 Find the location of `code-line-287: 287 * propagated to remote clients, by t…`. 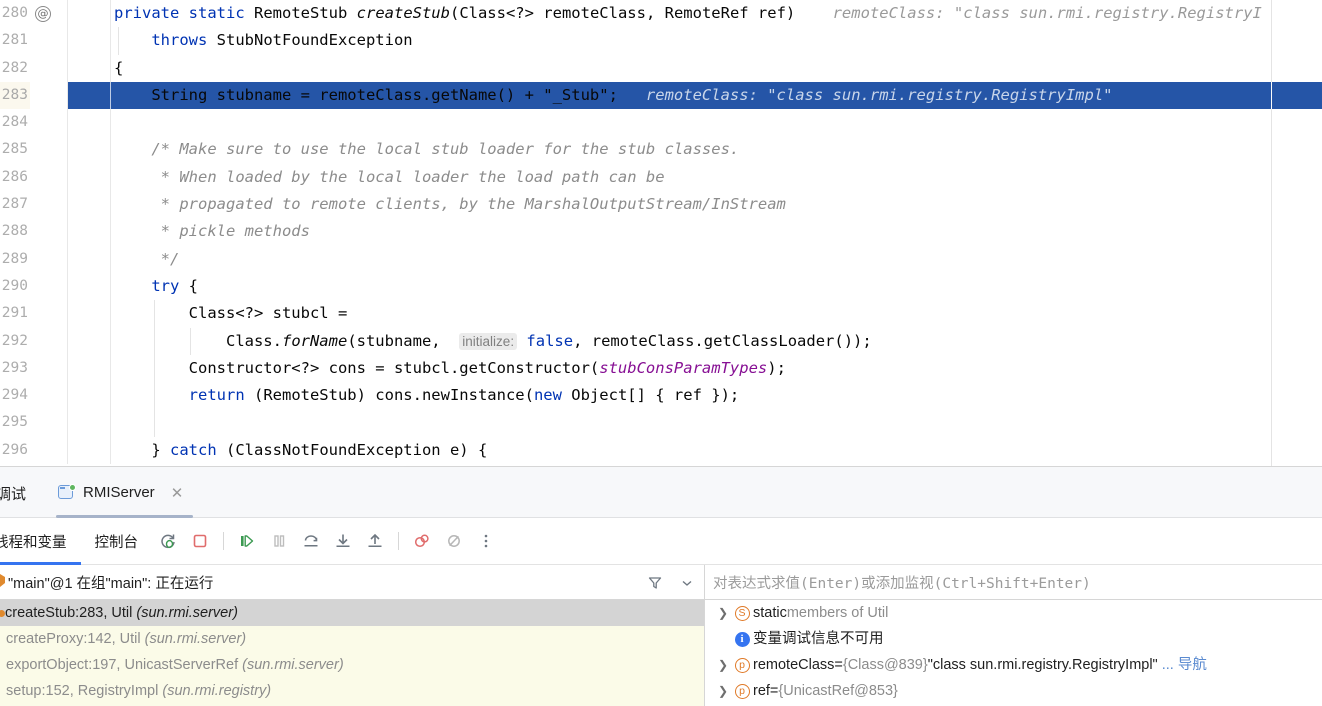

code-line-287: 287 * propagated to remote clients, by t… is located at coordinates (661, 205).